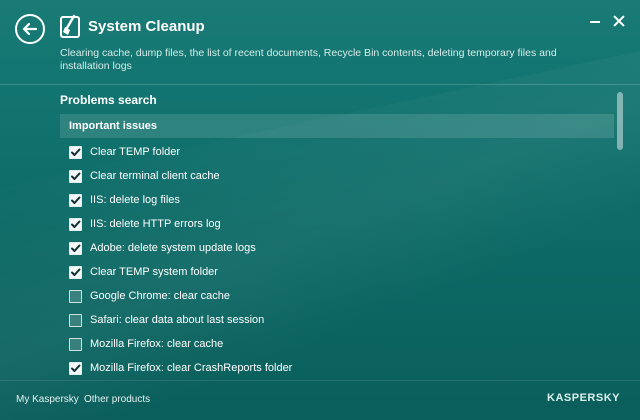  Describe the element at coordinates (70, 26) in the screenshot. I see `broom-icon` at that location.